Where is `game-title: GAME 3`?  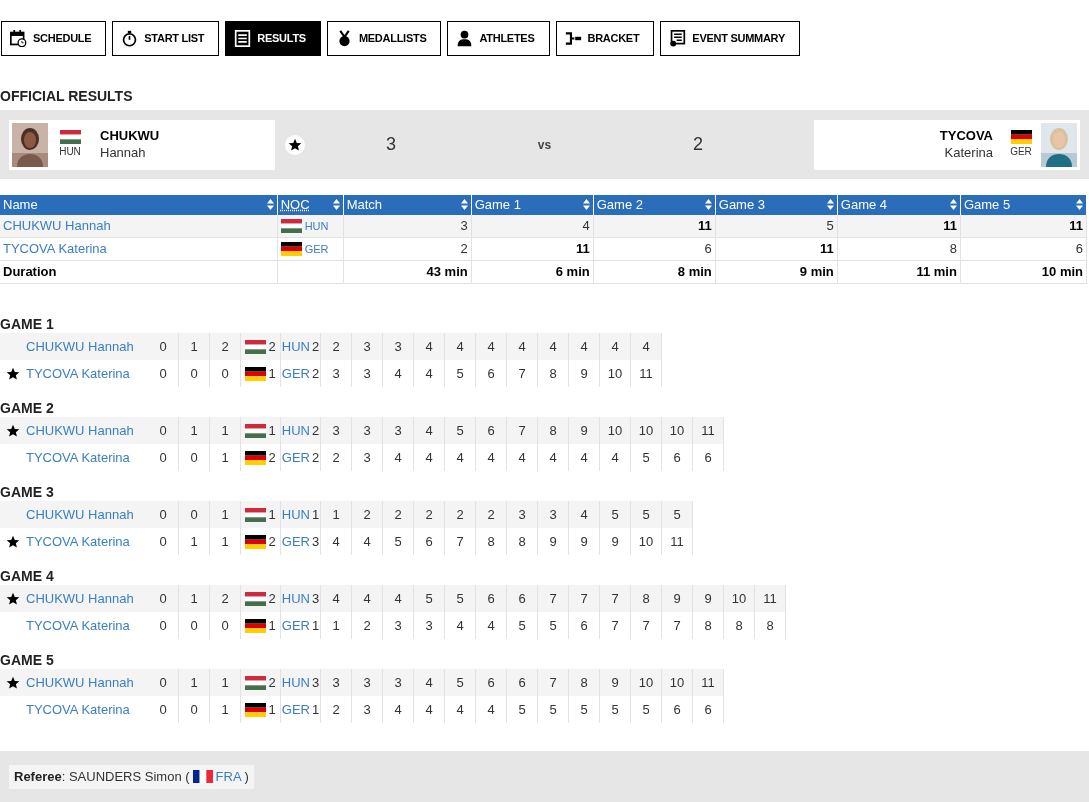 game-title: GAME 3 is located at coordinates (27, 492).